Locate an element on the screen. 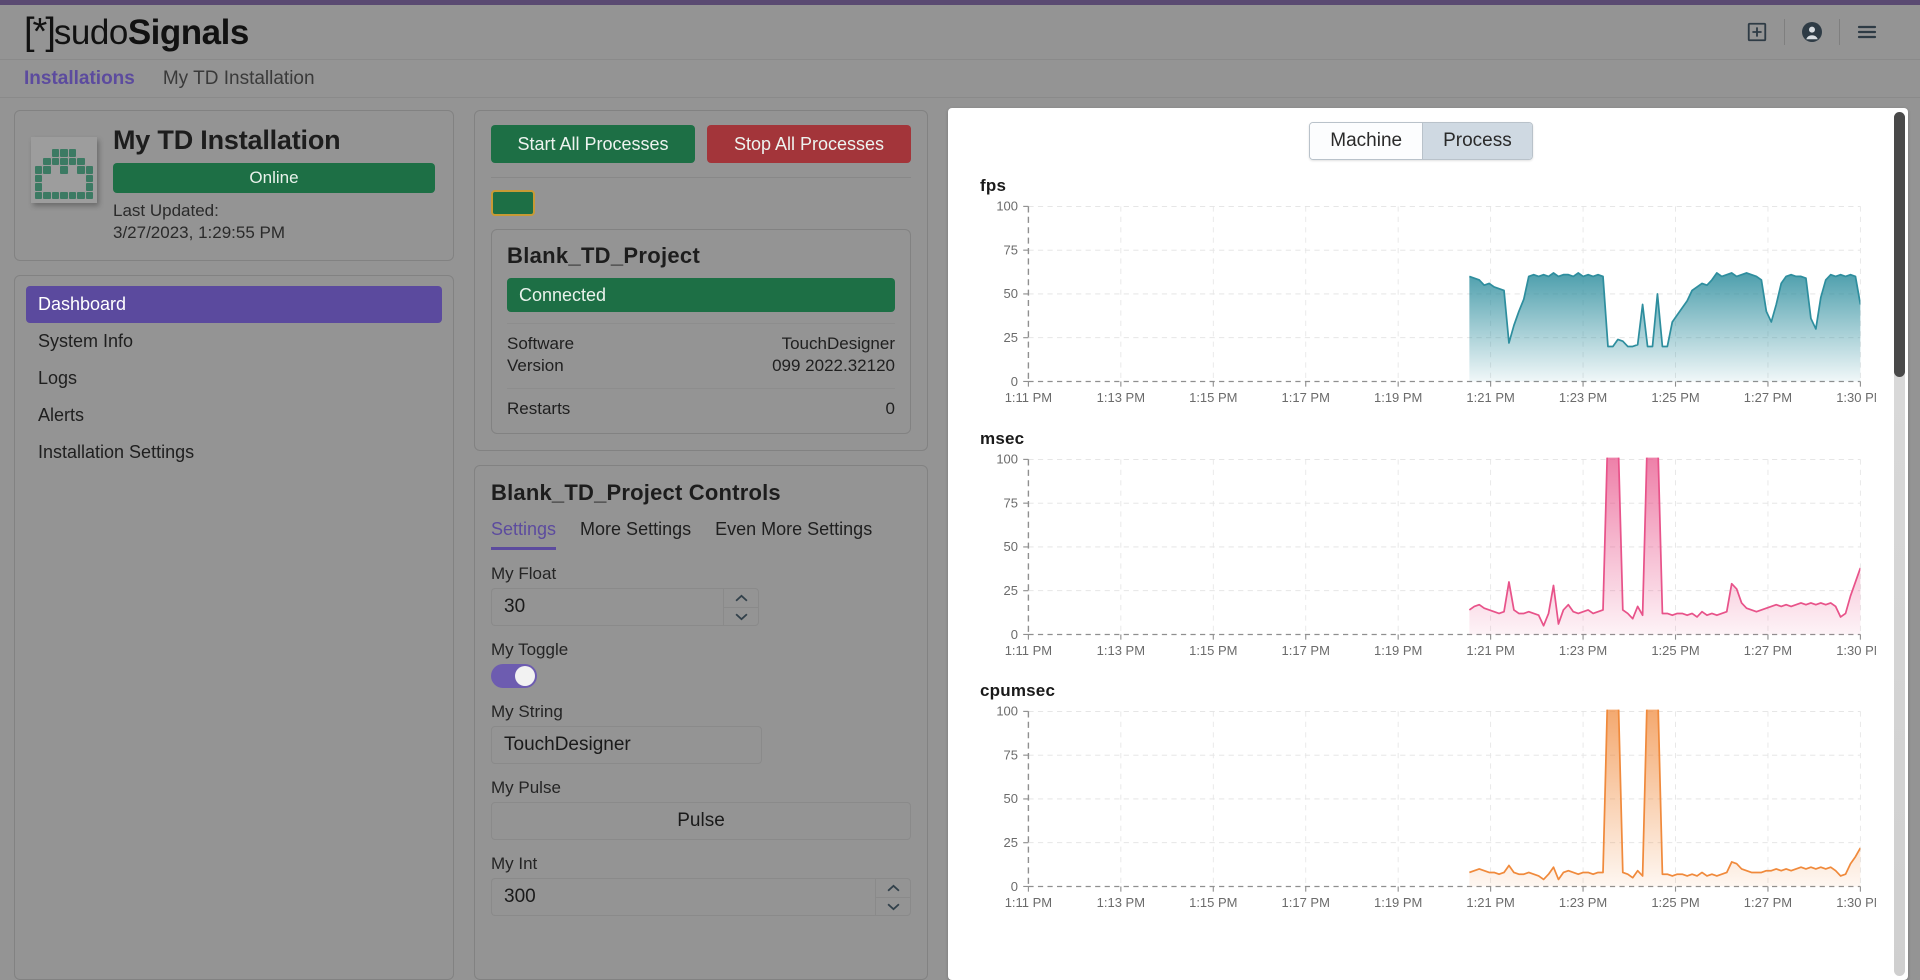  breadcrumb-item-installations: Installations is located at coordinates (79, 79).